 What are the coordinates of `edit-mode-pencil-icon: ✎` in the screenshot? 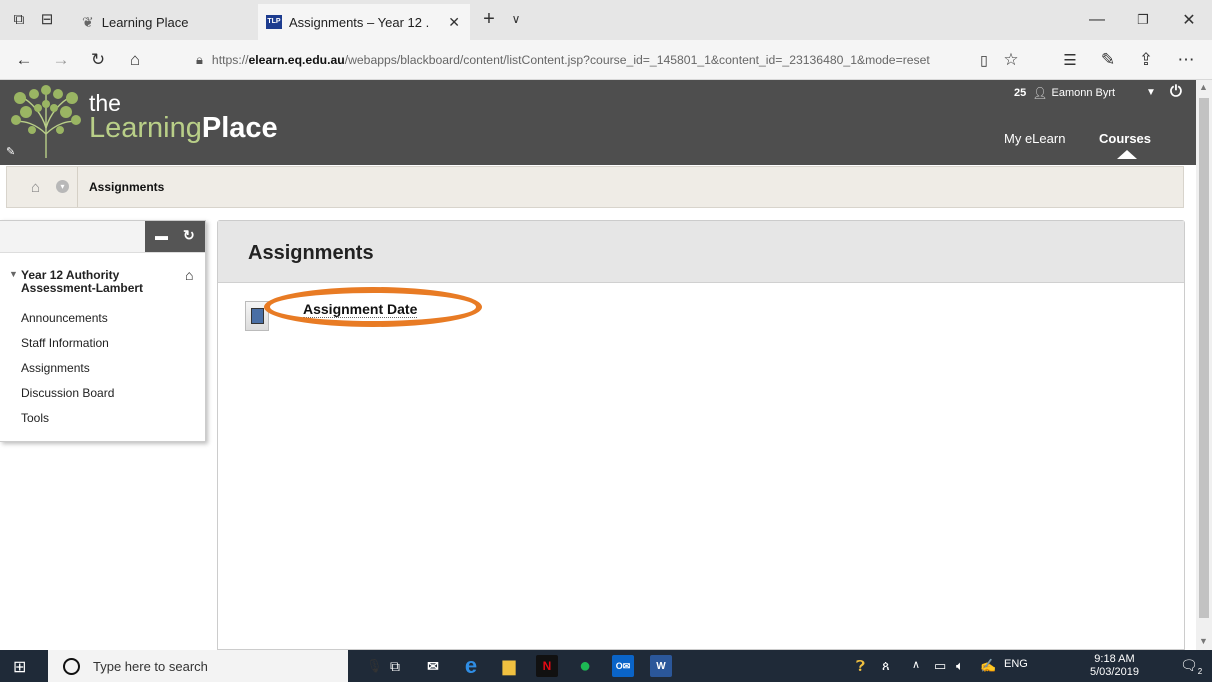 It's located at (10, 151).